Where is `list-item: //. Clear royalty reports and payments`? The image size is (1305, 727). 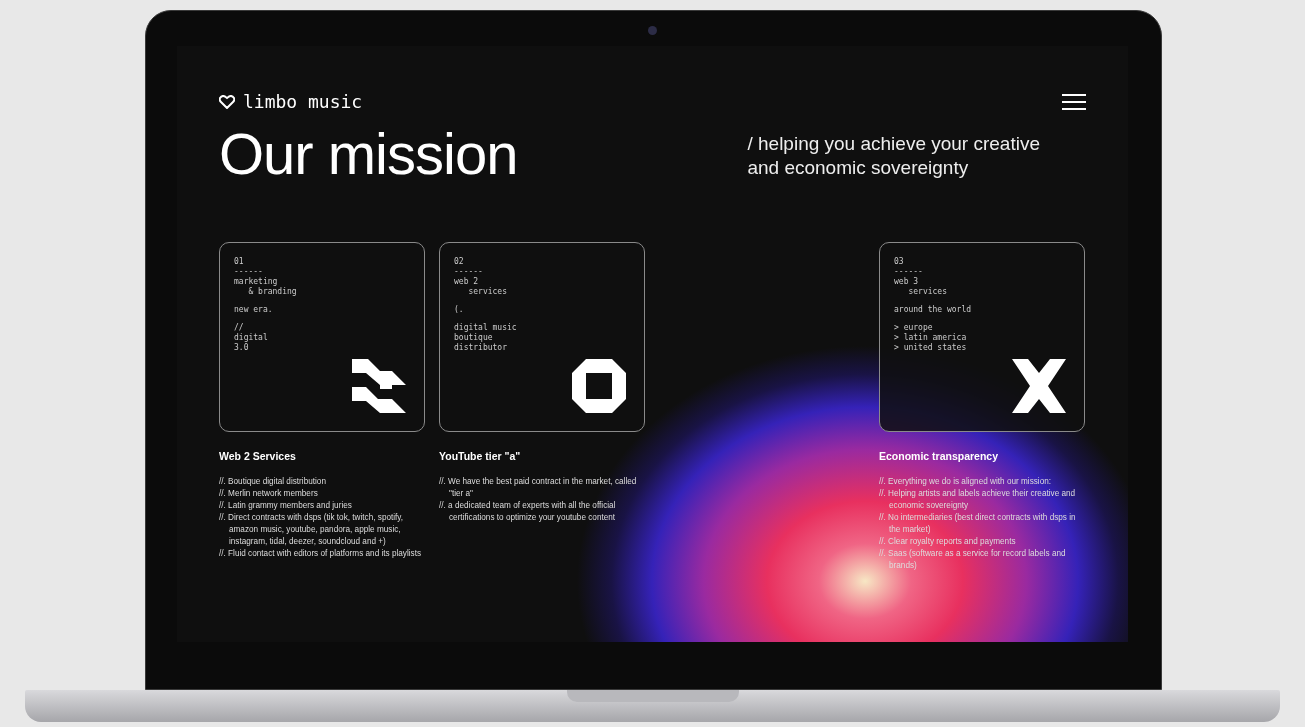 list-item: //. Clear royalty reports and payments is located at coordinates (948, 541).